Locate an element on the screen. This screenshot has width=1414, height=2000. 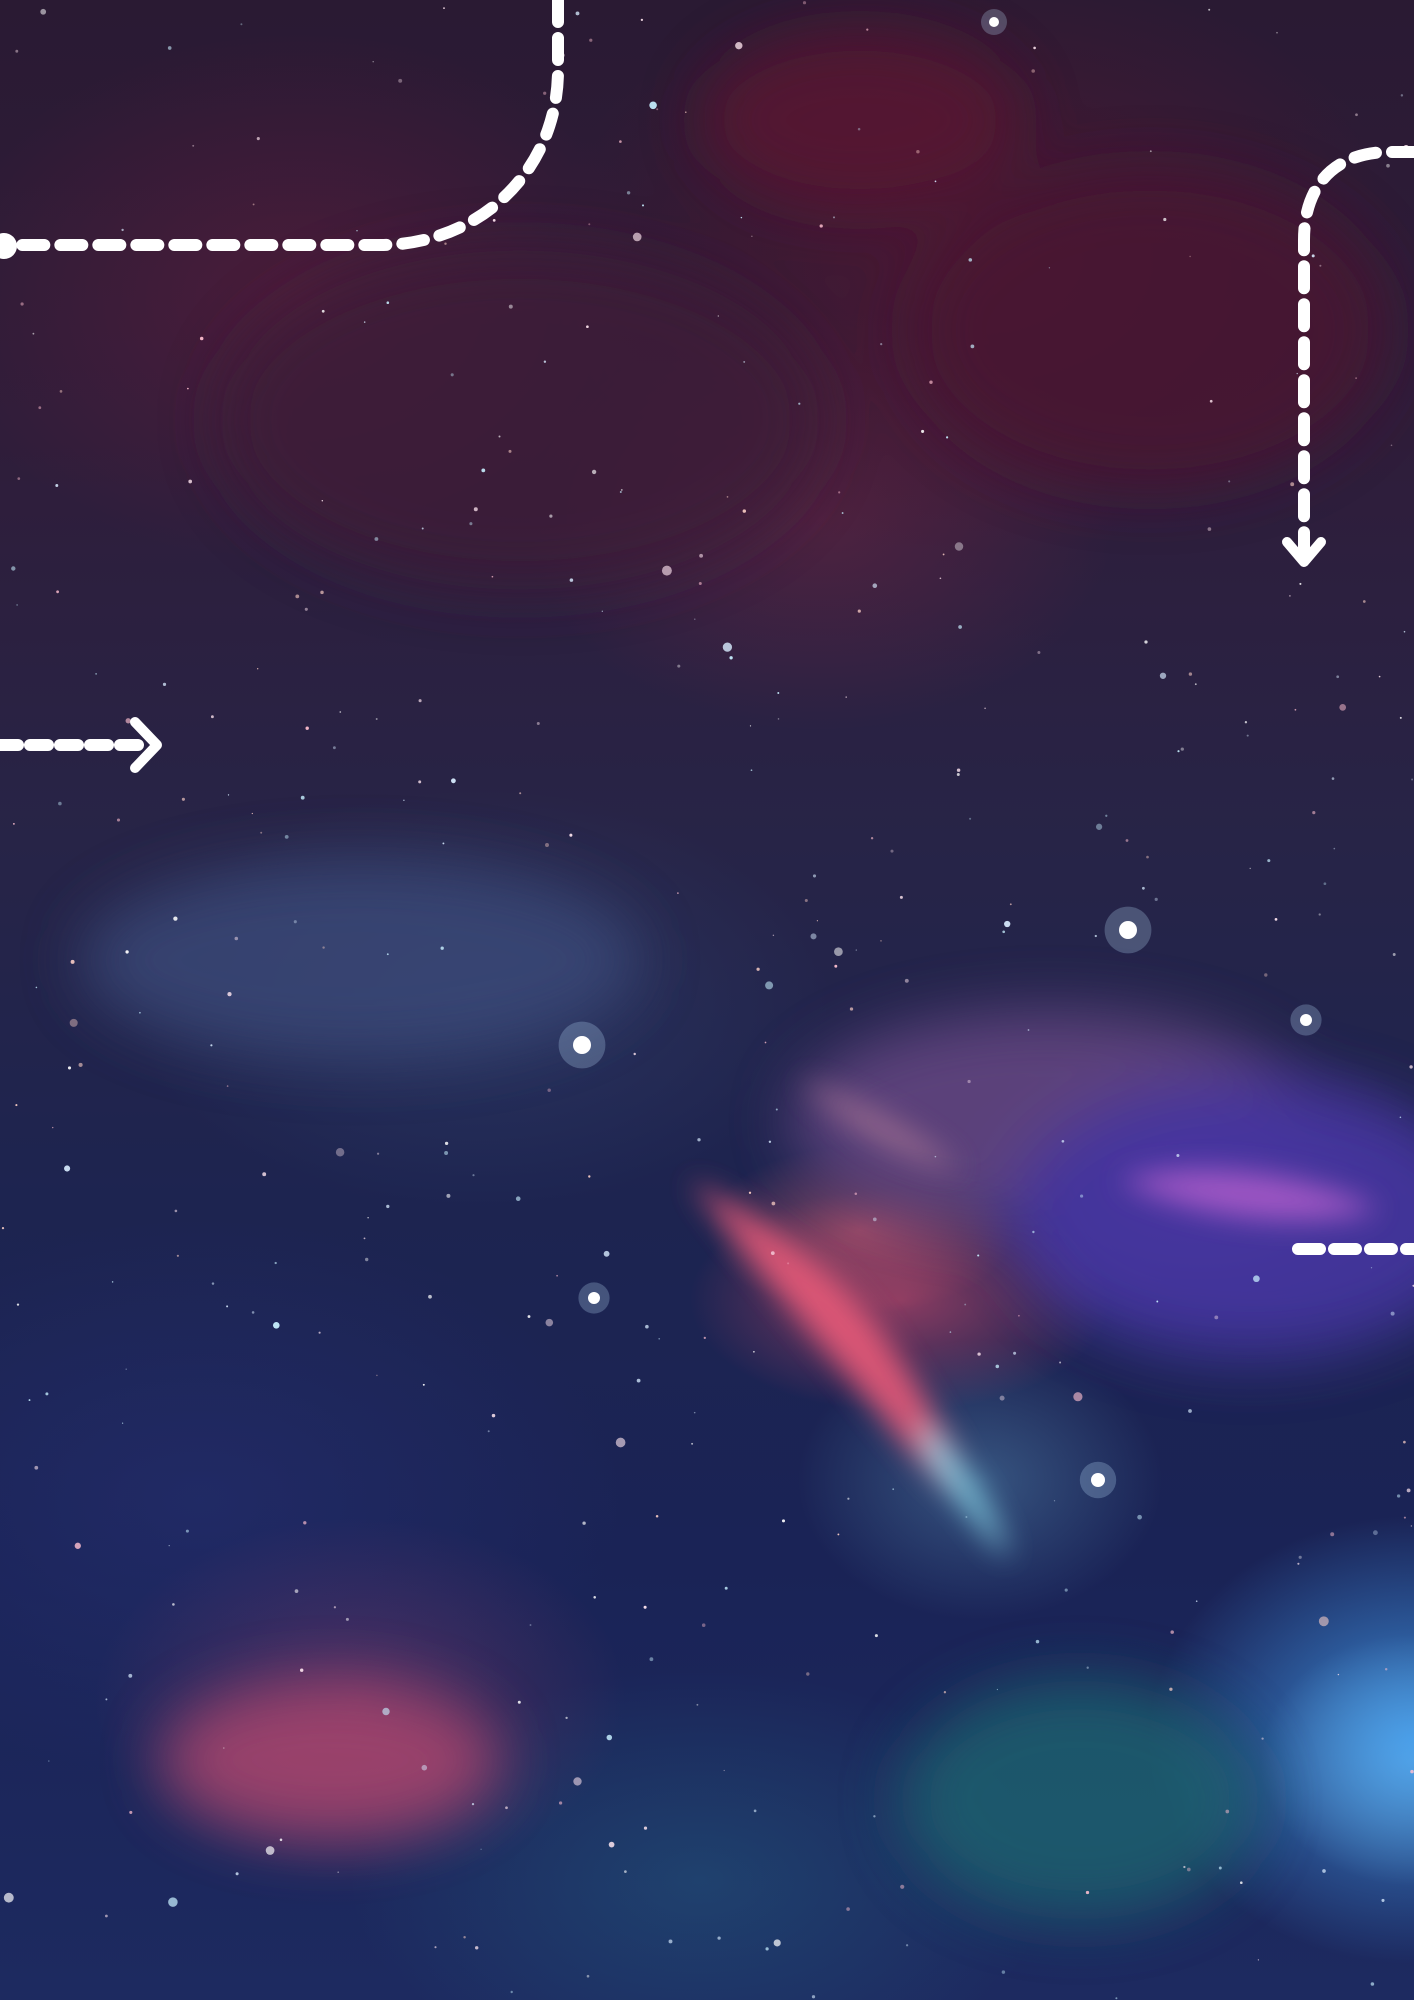
chevron-down-icon is located at coordinates (1348, 356).